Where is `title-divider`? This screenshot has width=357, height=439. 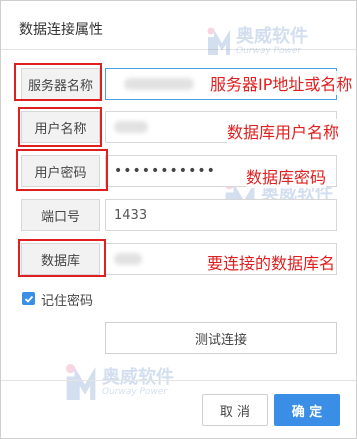 title-divider is located at coordinates (178, 49).